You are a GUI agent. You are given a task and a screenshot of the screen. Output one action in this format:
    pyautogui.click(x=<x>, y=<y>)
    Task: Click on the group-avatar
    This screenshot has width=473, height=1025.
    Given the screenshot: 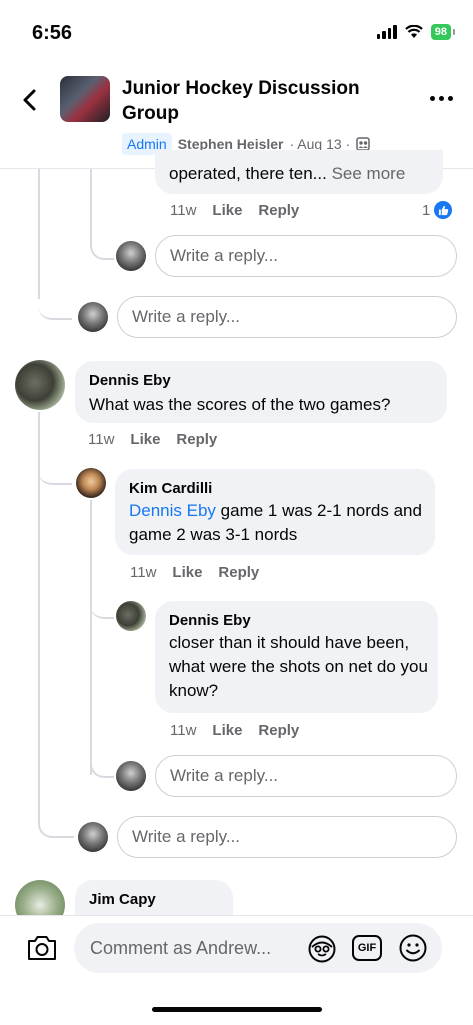 What is the action you would take?
    pyautogui.click(x=85, y=99)
    